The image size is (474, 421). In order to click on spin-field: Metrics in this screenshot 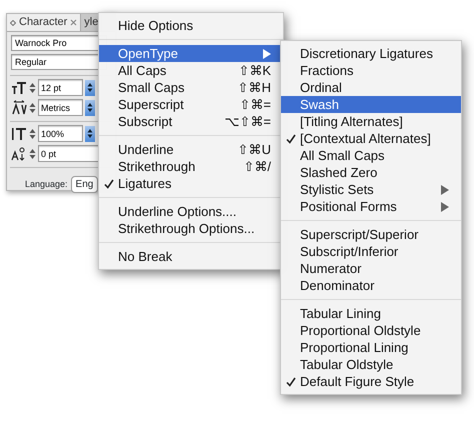, I will do `click(60, 107)`.